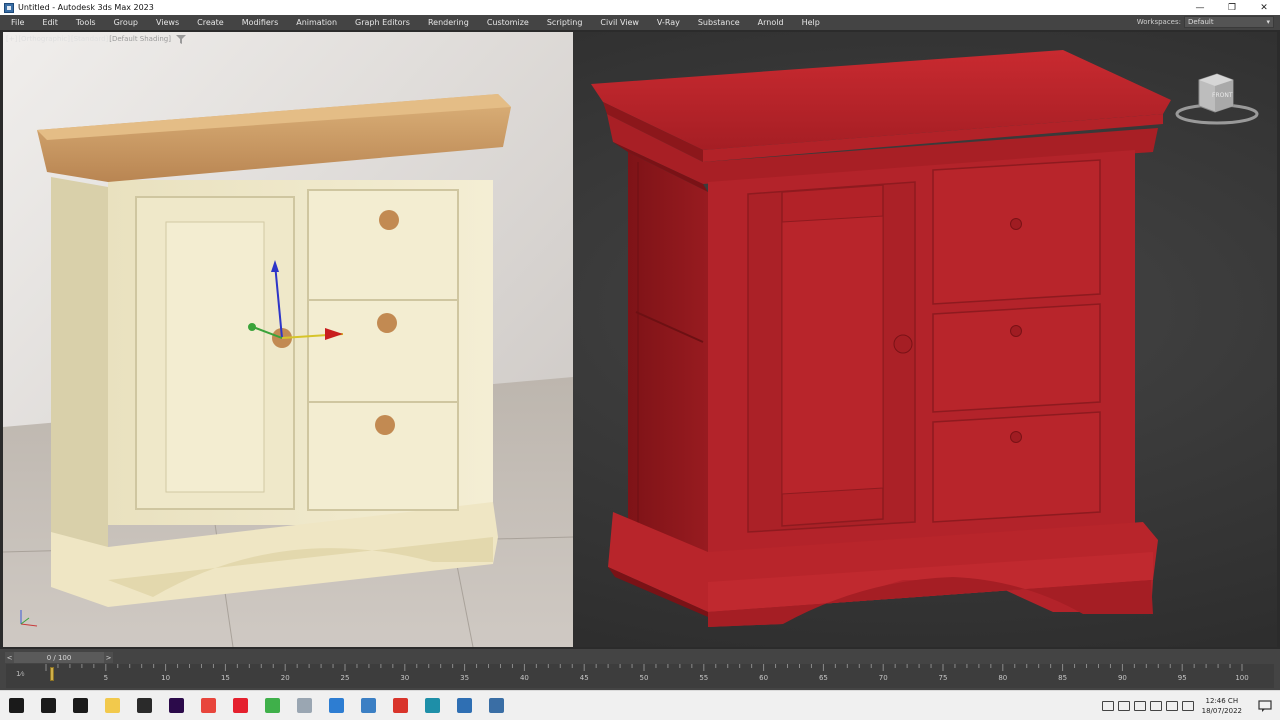 This screenshot has width=1280, height=720. I want to click on obs-icon, so click(144, 705).